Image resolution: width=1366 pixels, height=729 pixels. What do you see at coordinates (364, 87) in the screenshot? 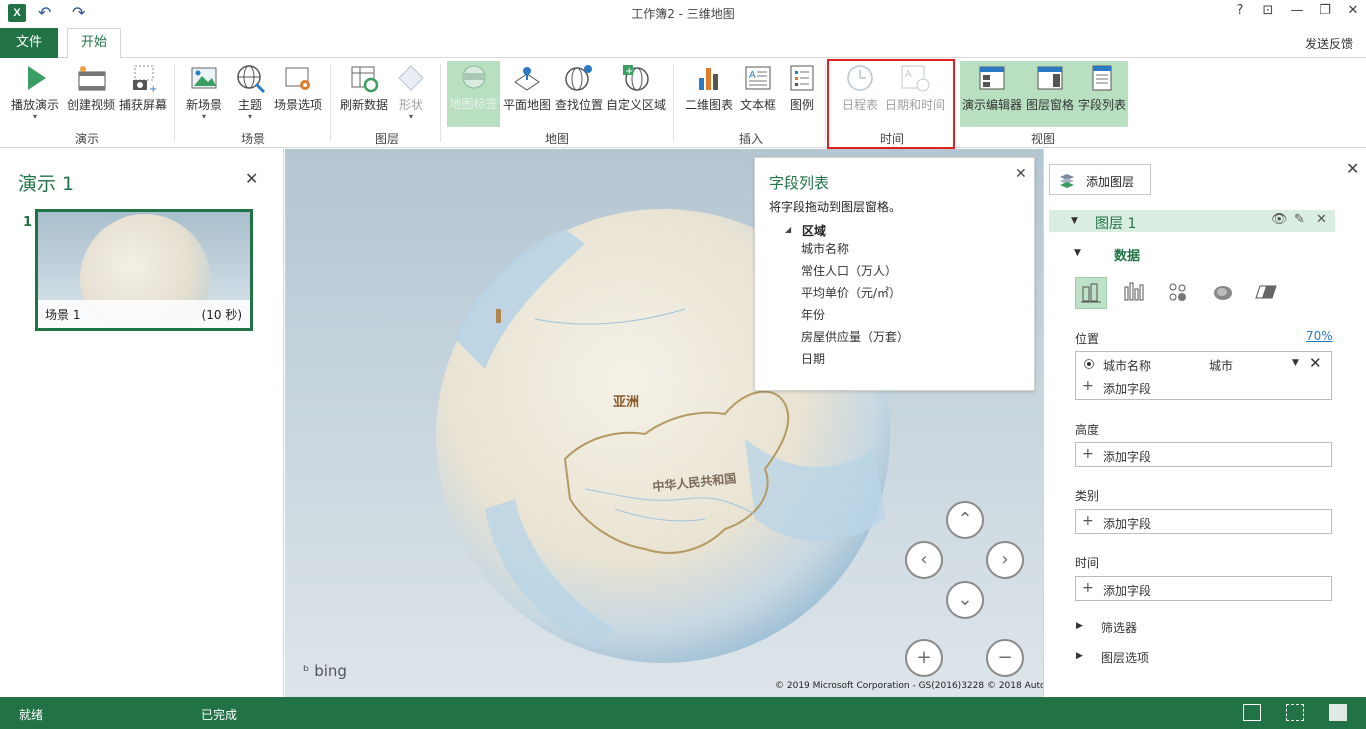
I see `refresh-data-button: 刷新数据` at bounding box center [364, 87].